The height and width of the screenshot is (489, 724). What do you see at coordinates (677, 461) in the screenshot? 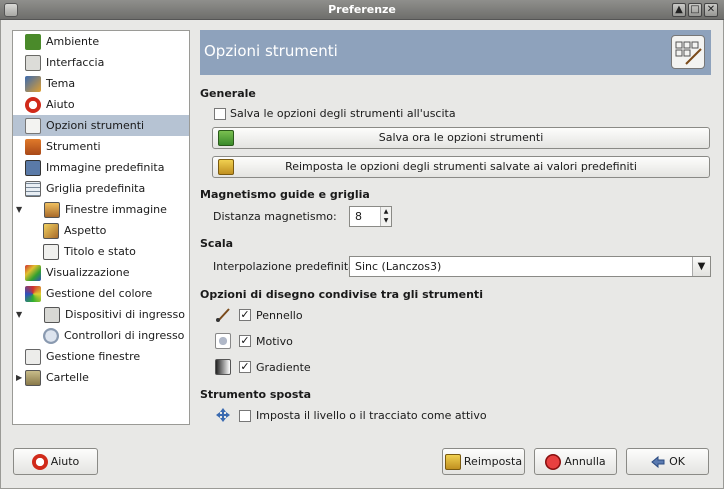
I see `ok-button-label: OK` at bounding box center [677, 461].